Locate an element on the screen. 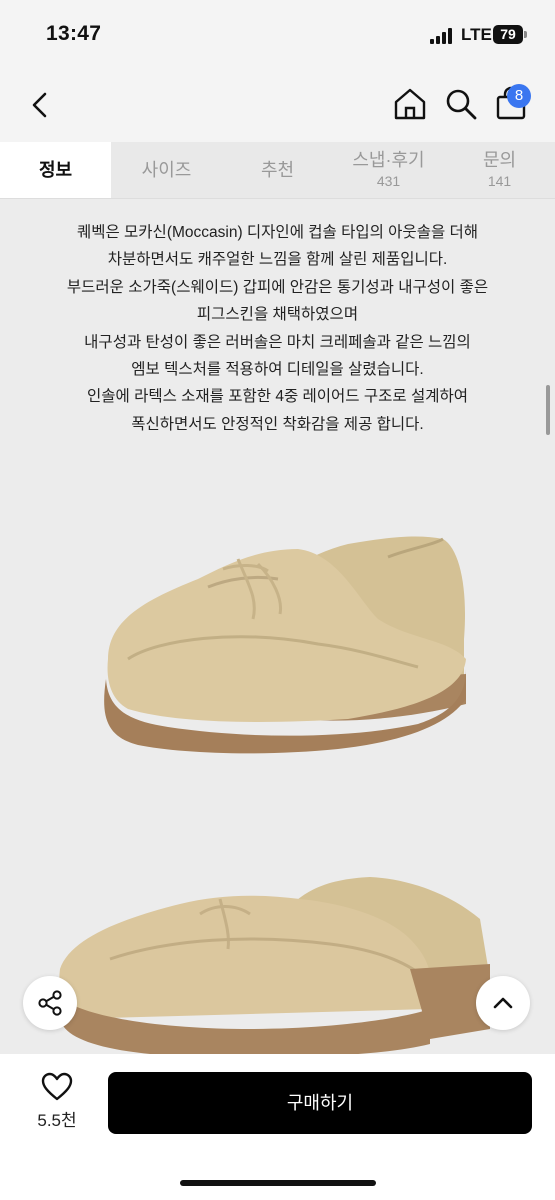 Image resolution: width=555 pixels, height=1200 pixels. tab-snap-review: 스냅·후기 431 is located at coordinates (388, 170).